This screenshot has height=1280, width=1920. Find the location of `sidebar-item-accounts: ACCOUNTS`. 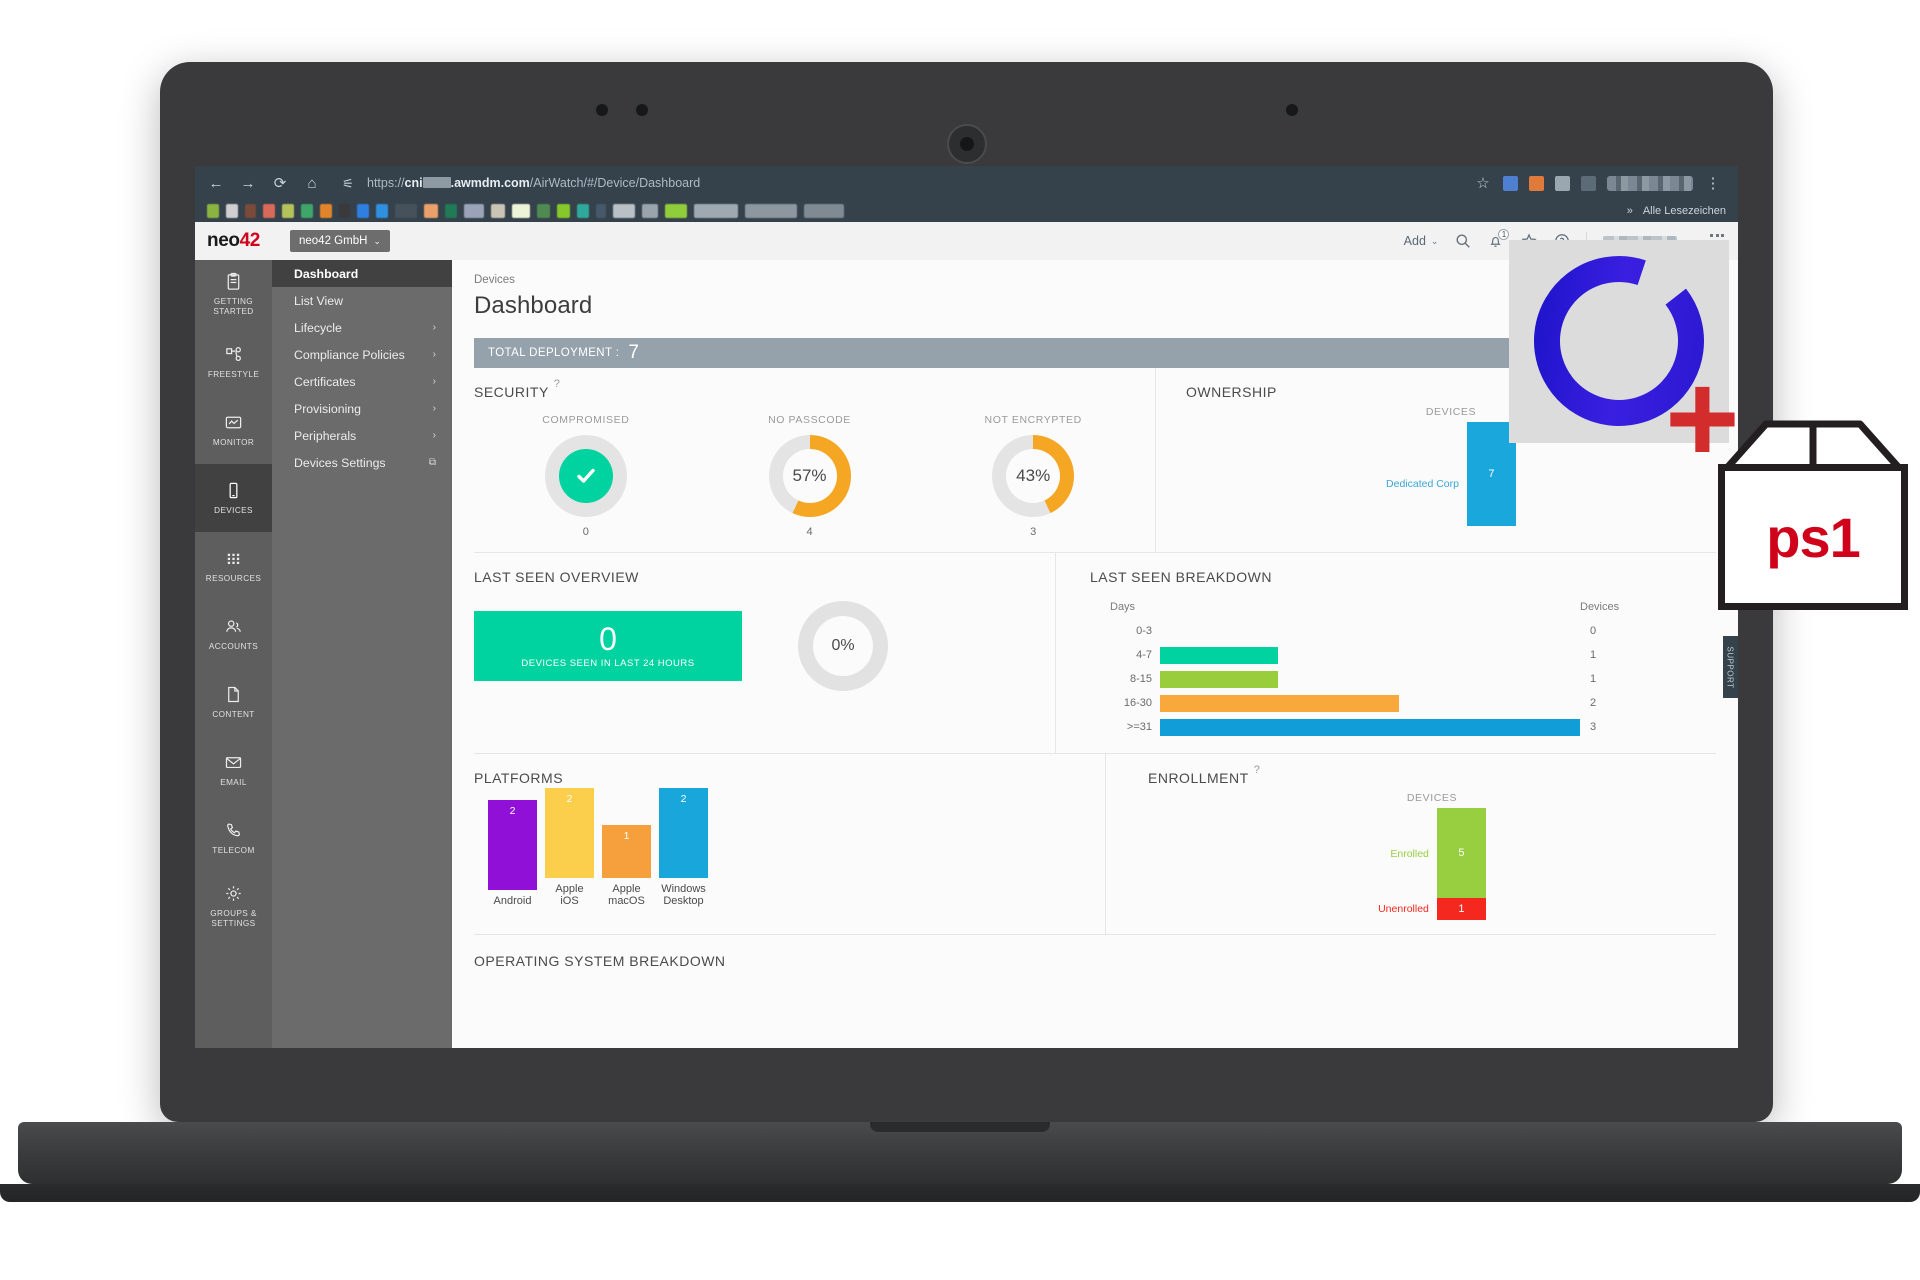

sidebar-item-accounts: ACCOUNTS is located at coordinates (233, 634).